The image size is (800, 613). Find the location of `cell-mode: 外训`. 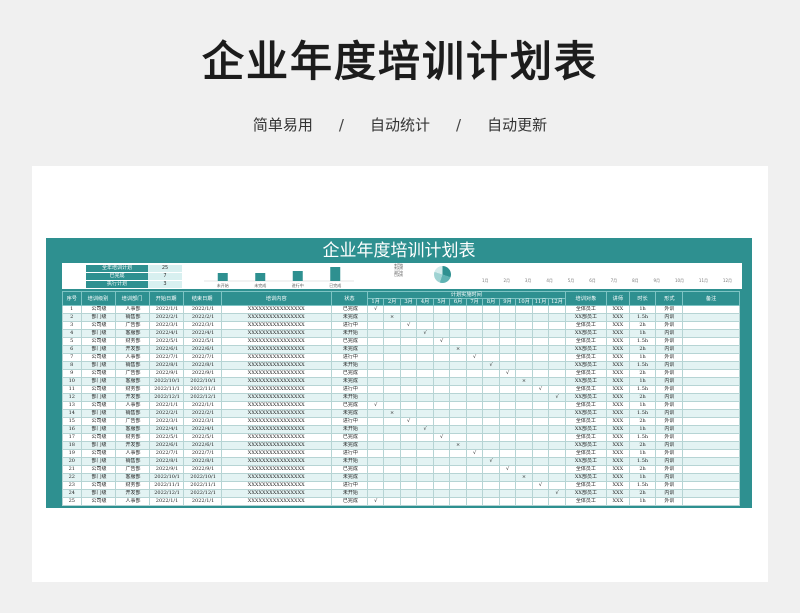

cell-mode: 外训 is located at coordinates (669, 357).